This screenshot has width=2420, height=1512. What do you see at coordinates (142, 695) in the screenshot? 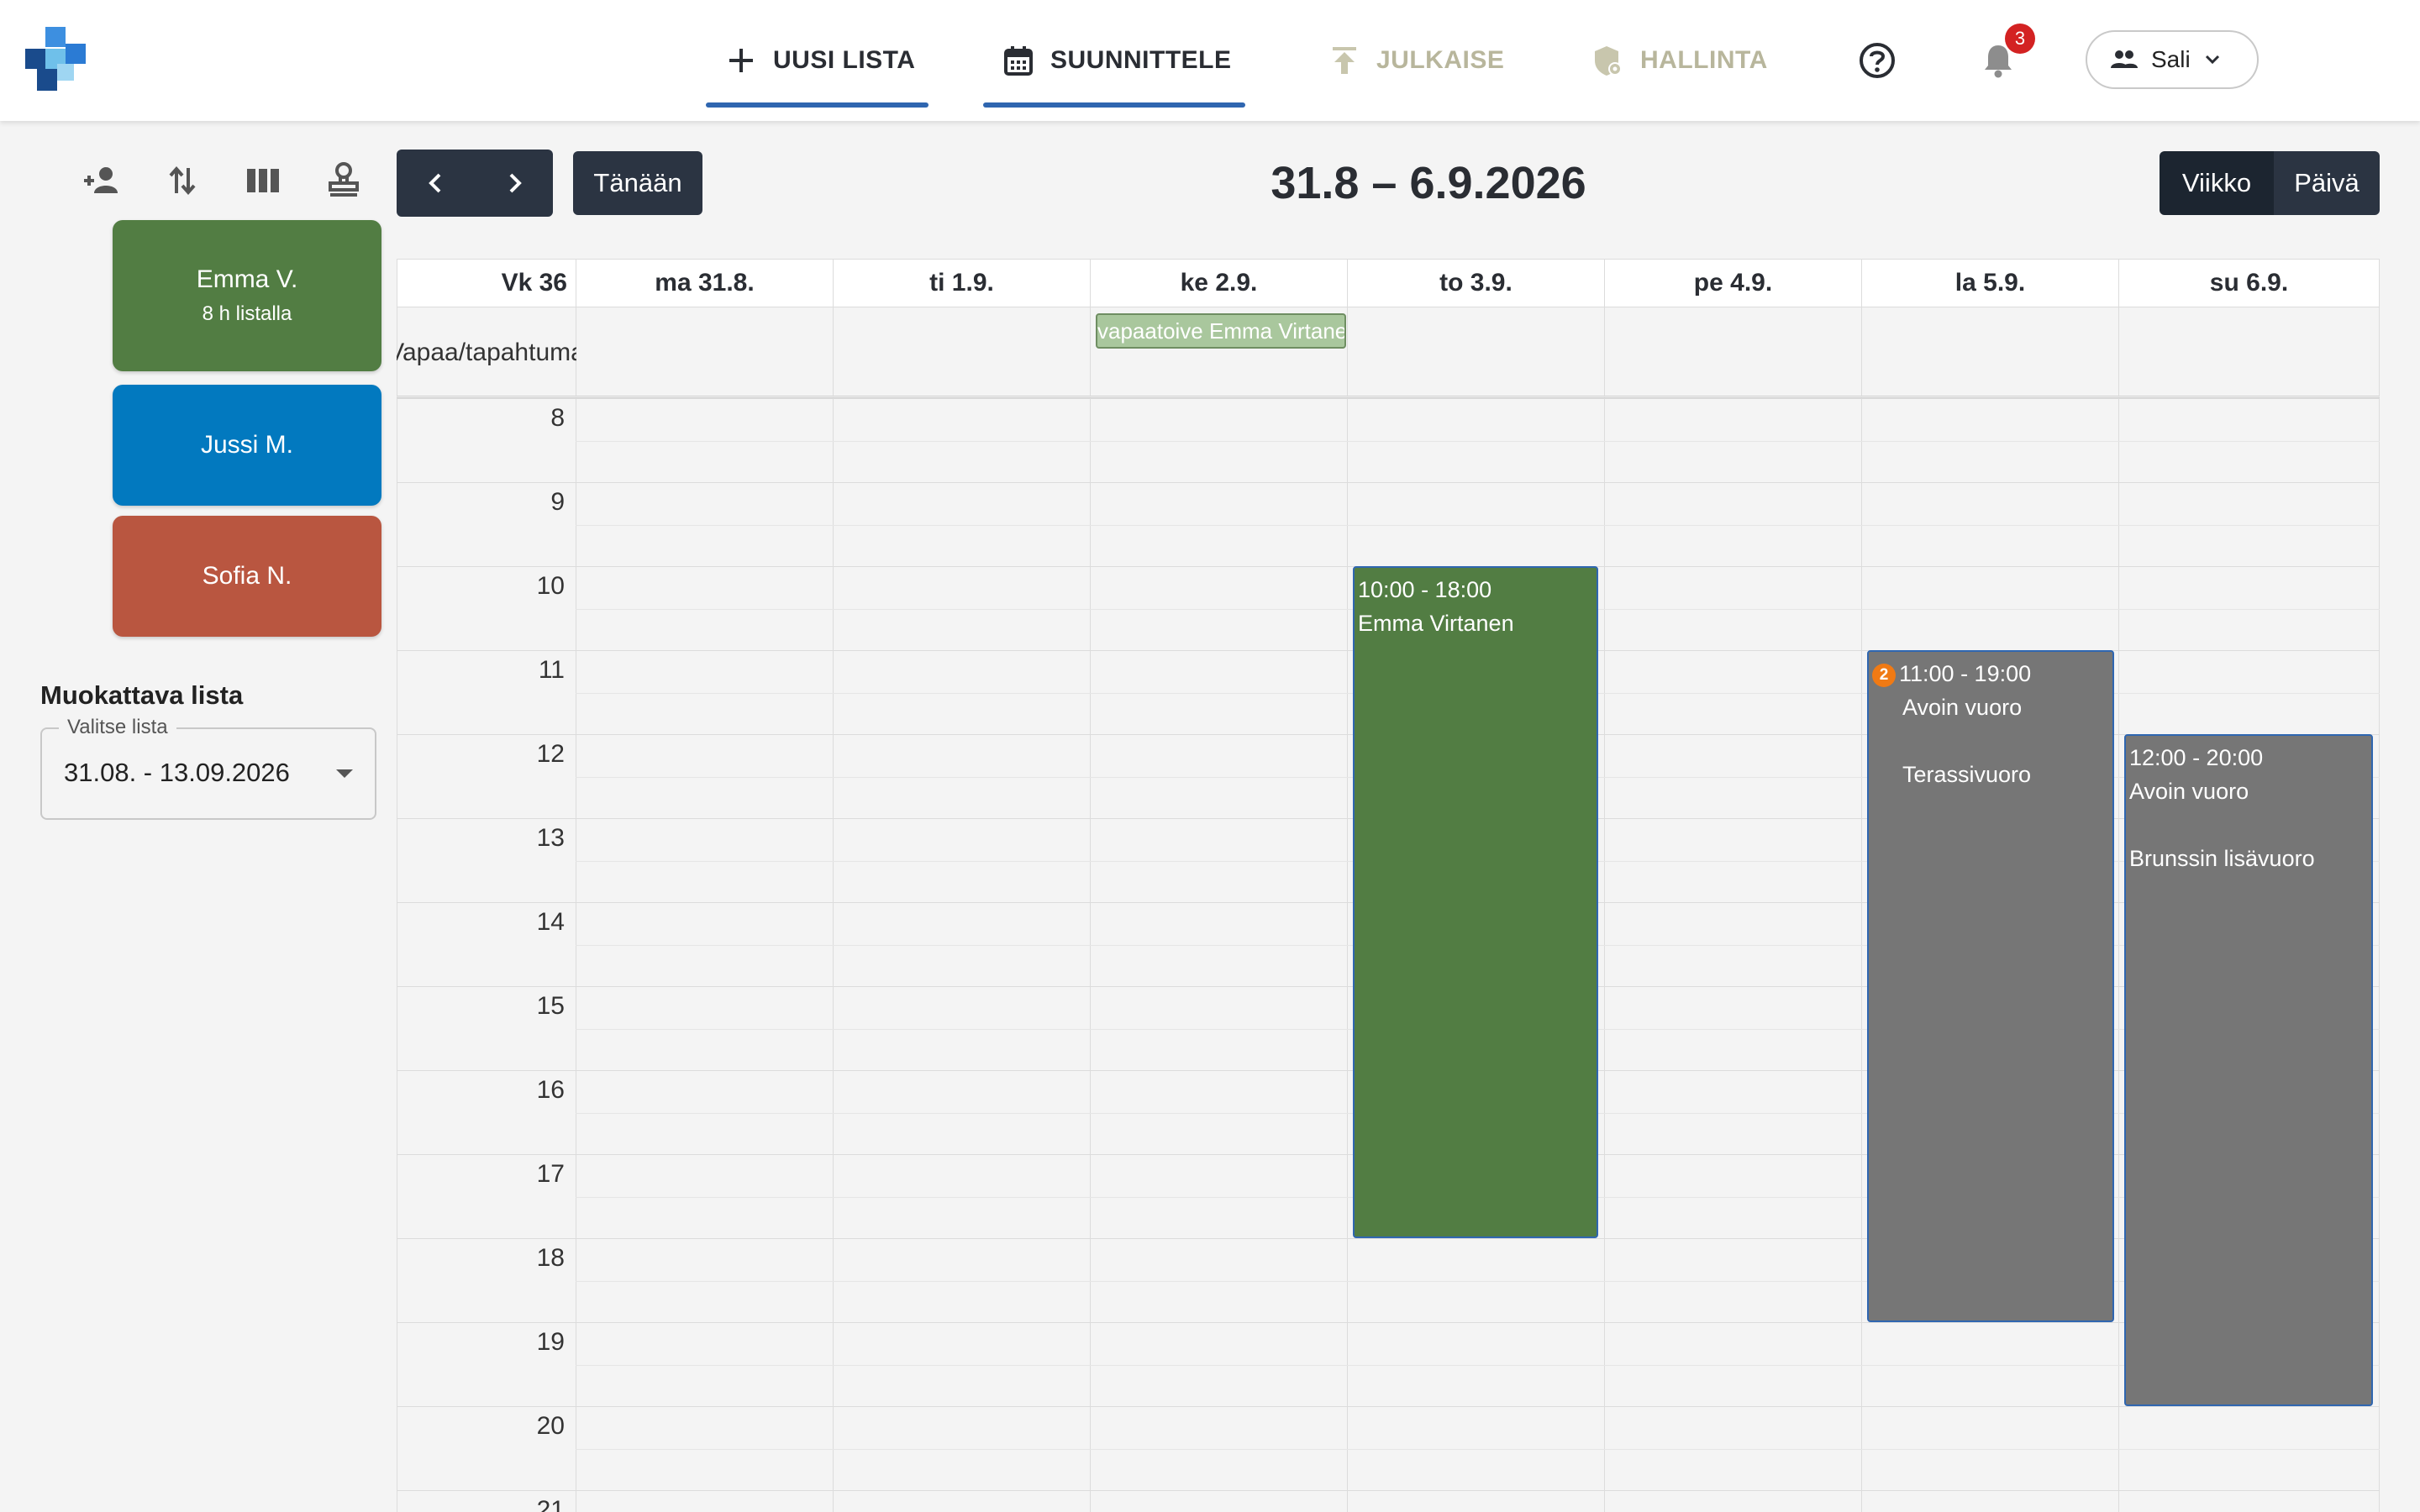
I see `editable-list-heading: Muokattava lista` at bounding box center [142, 695].